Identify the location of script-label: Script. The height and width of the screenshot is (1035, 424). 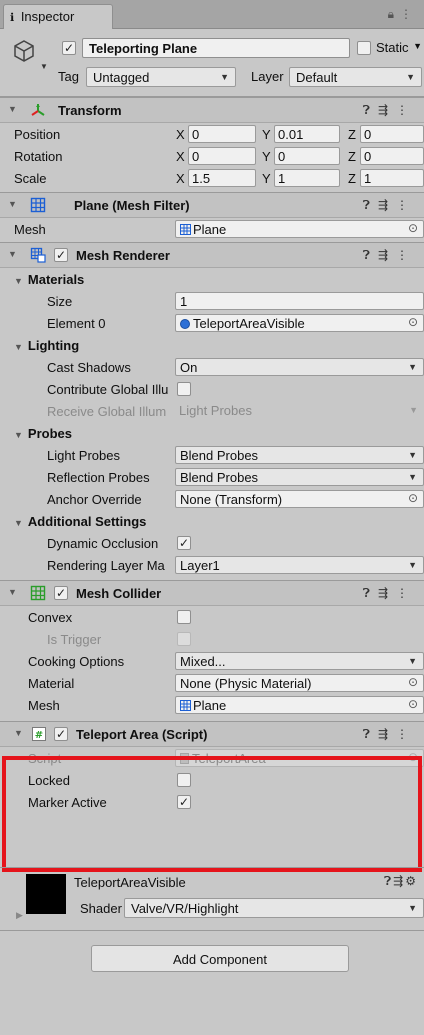
(45, 758).